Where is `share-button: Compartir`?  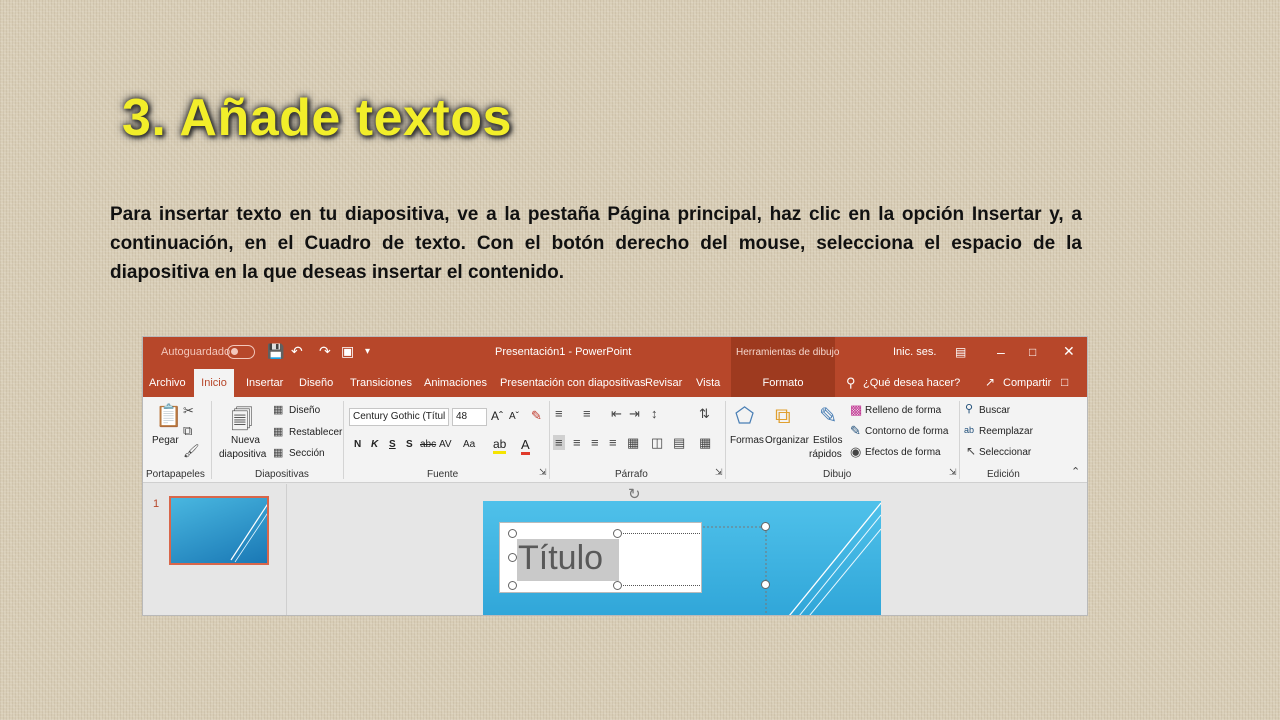 share-button: Compartir is located at coordinates (1027, 383).